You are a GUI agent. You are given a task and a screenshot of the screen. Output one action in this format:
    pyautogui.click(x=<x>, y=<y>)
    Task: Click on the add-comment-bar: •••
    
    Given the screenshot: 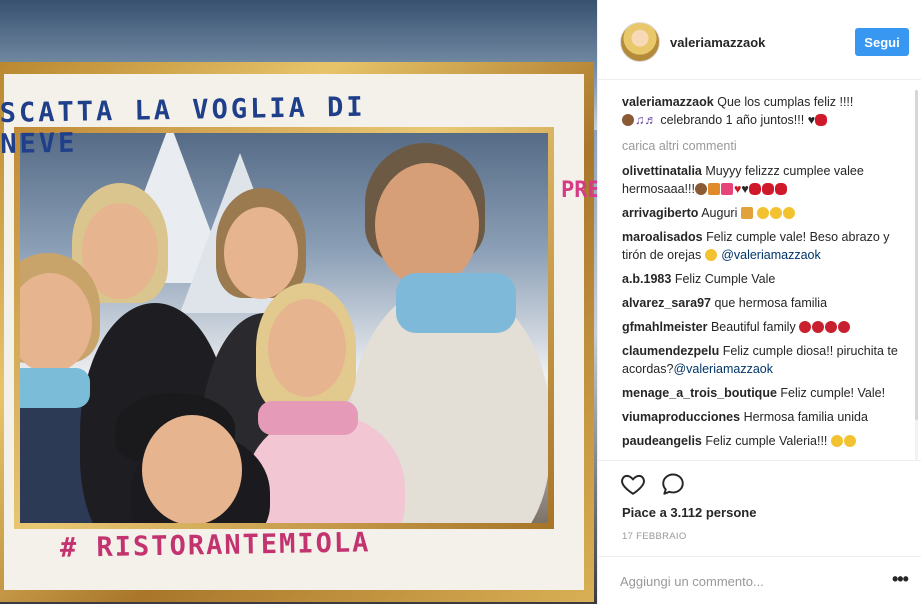 What is the action you would take?
    pyautogui.click(x=759, y=580)
    